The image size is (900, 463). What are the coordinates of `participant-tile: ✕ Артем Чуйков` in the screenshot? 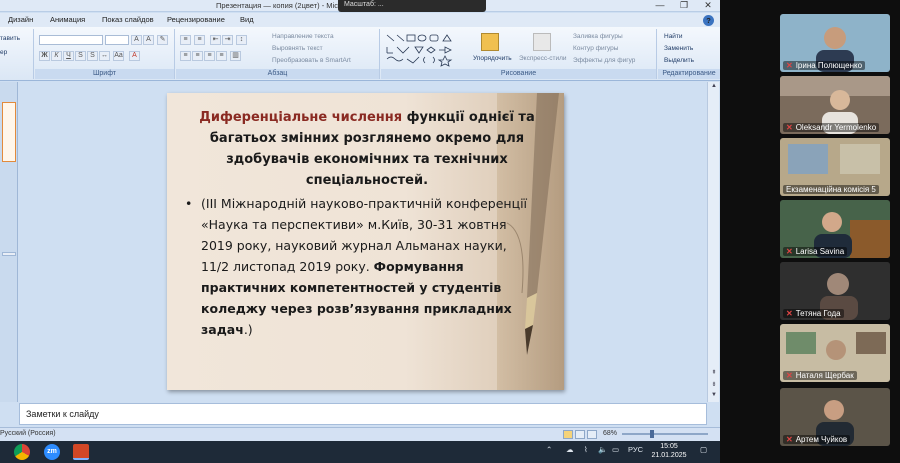 It's located at (835, 417).